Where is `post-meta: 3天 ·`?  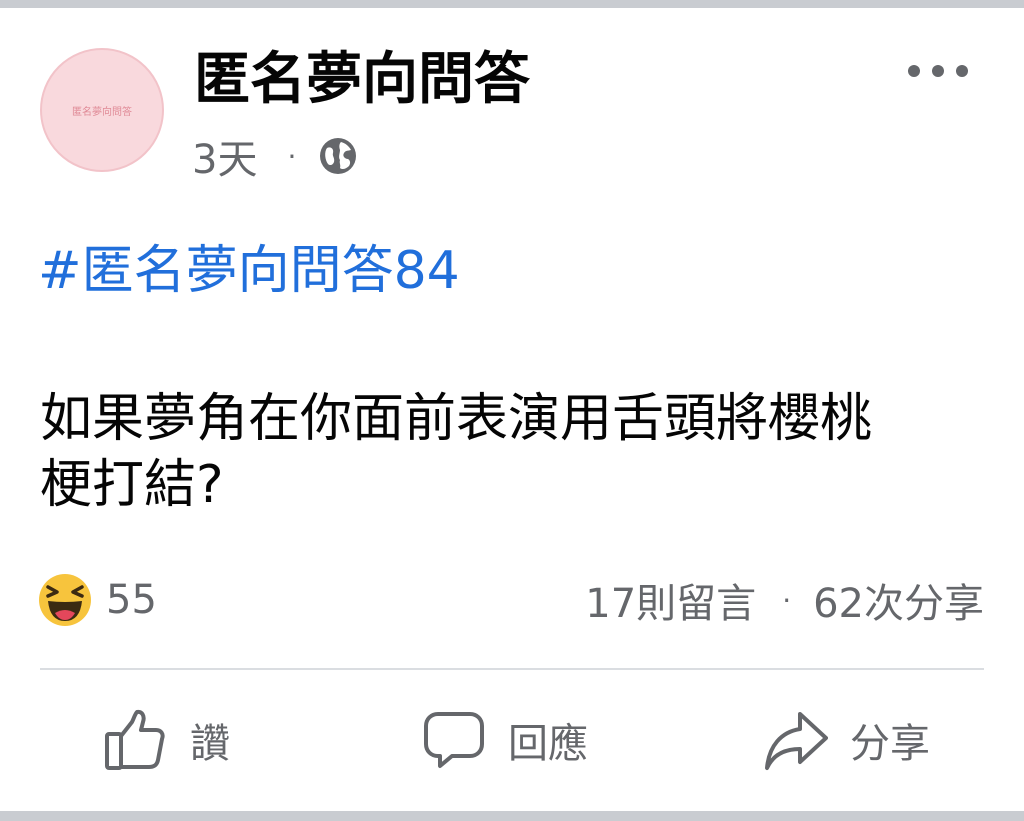
post-meta: 3天 · is located at coordinates (275, 156).